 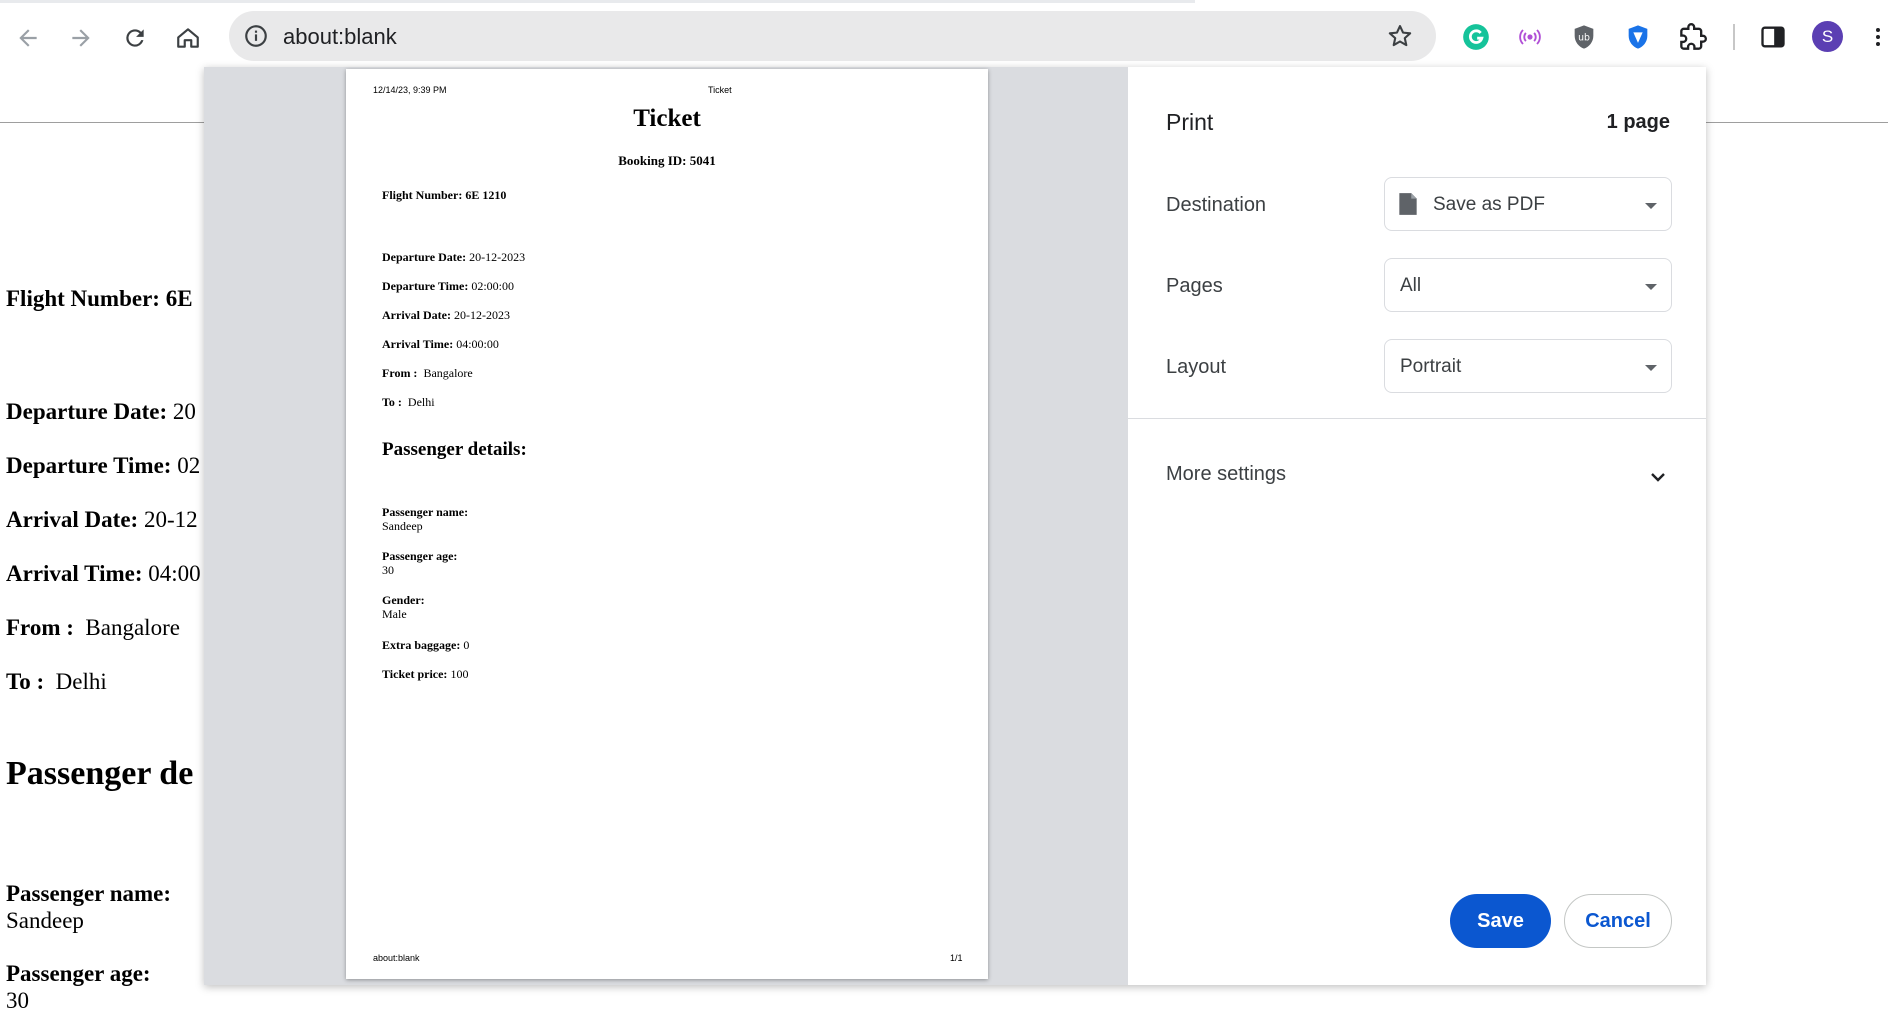 I want to click on forward-button, so click(x=81, y=38).